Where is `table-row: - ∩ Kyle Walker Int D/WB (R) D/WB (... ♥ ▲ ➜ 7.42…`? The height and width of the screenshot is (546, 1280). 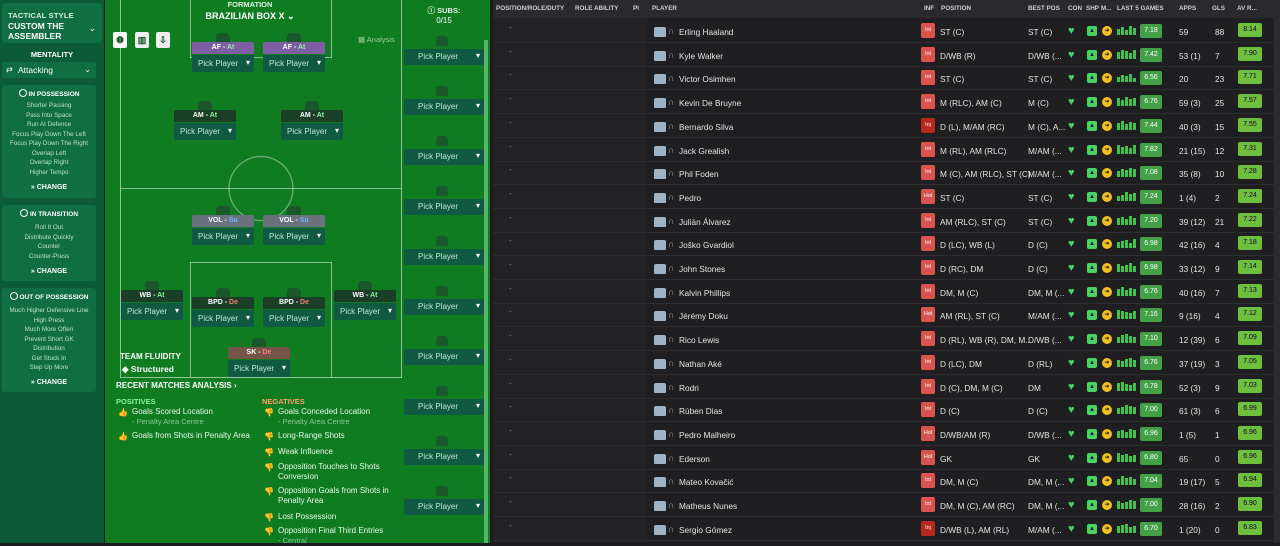 table-row: - ∩ Kyle Walker Int D/WB (R) D/WB (... ♥ ▲ ➜ 7.42… is located at coordinates (886, 55).